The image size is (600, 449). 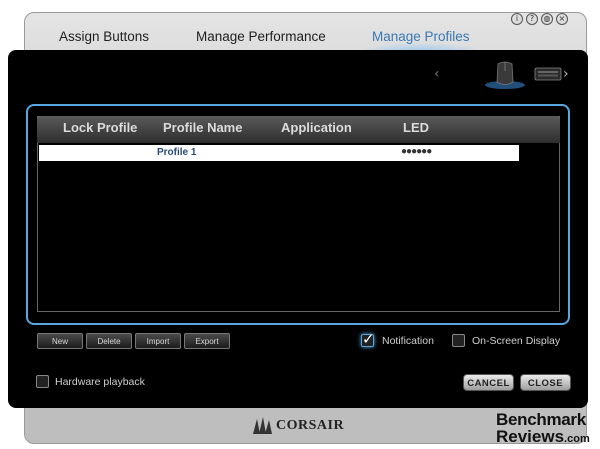 What do you see at coordinates (548, 76) in the screenshot?
I see `keyboard-device-icon` at bounding box center [548, 76].